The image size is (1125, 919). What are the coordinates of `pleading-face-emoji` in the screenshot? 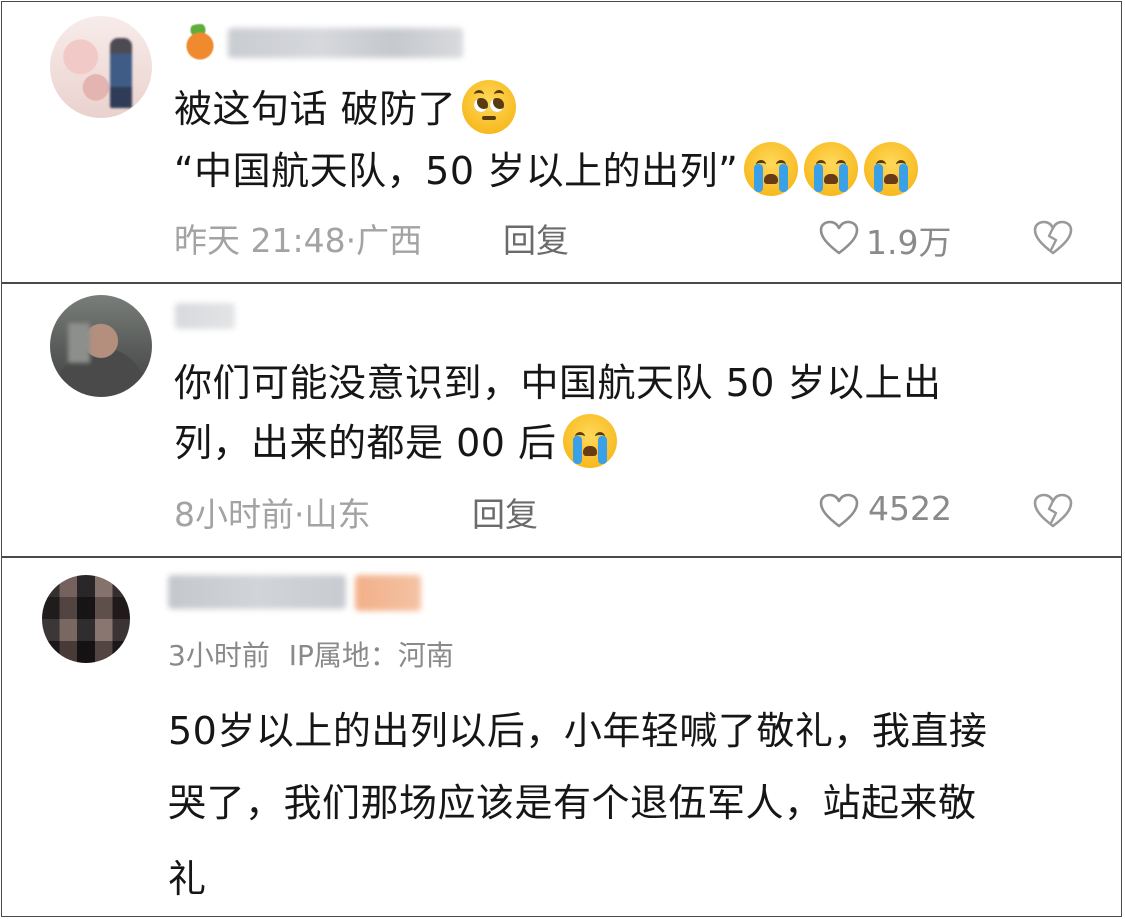 It's located at (489, 107).